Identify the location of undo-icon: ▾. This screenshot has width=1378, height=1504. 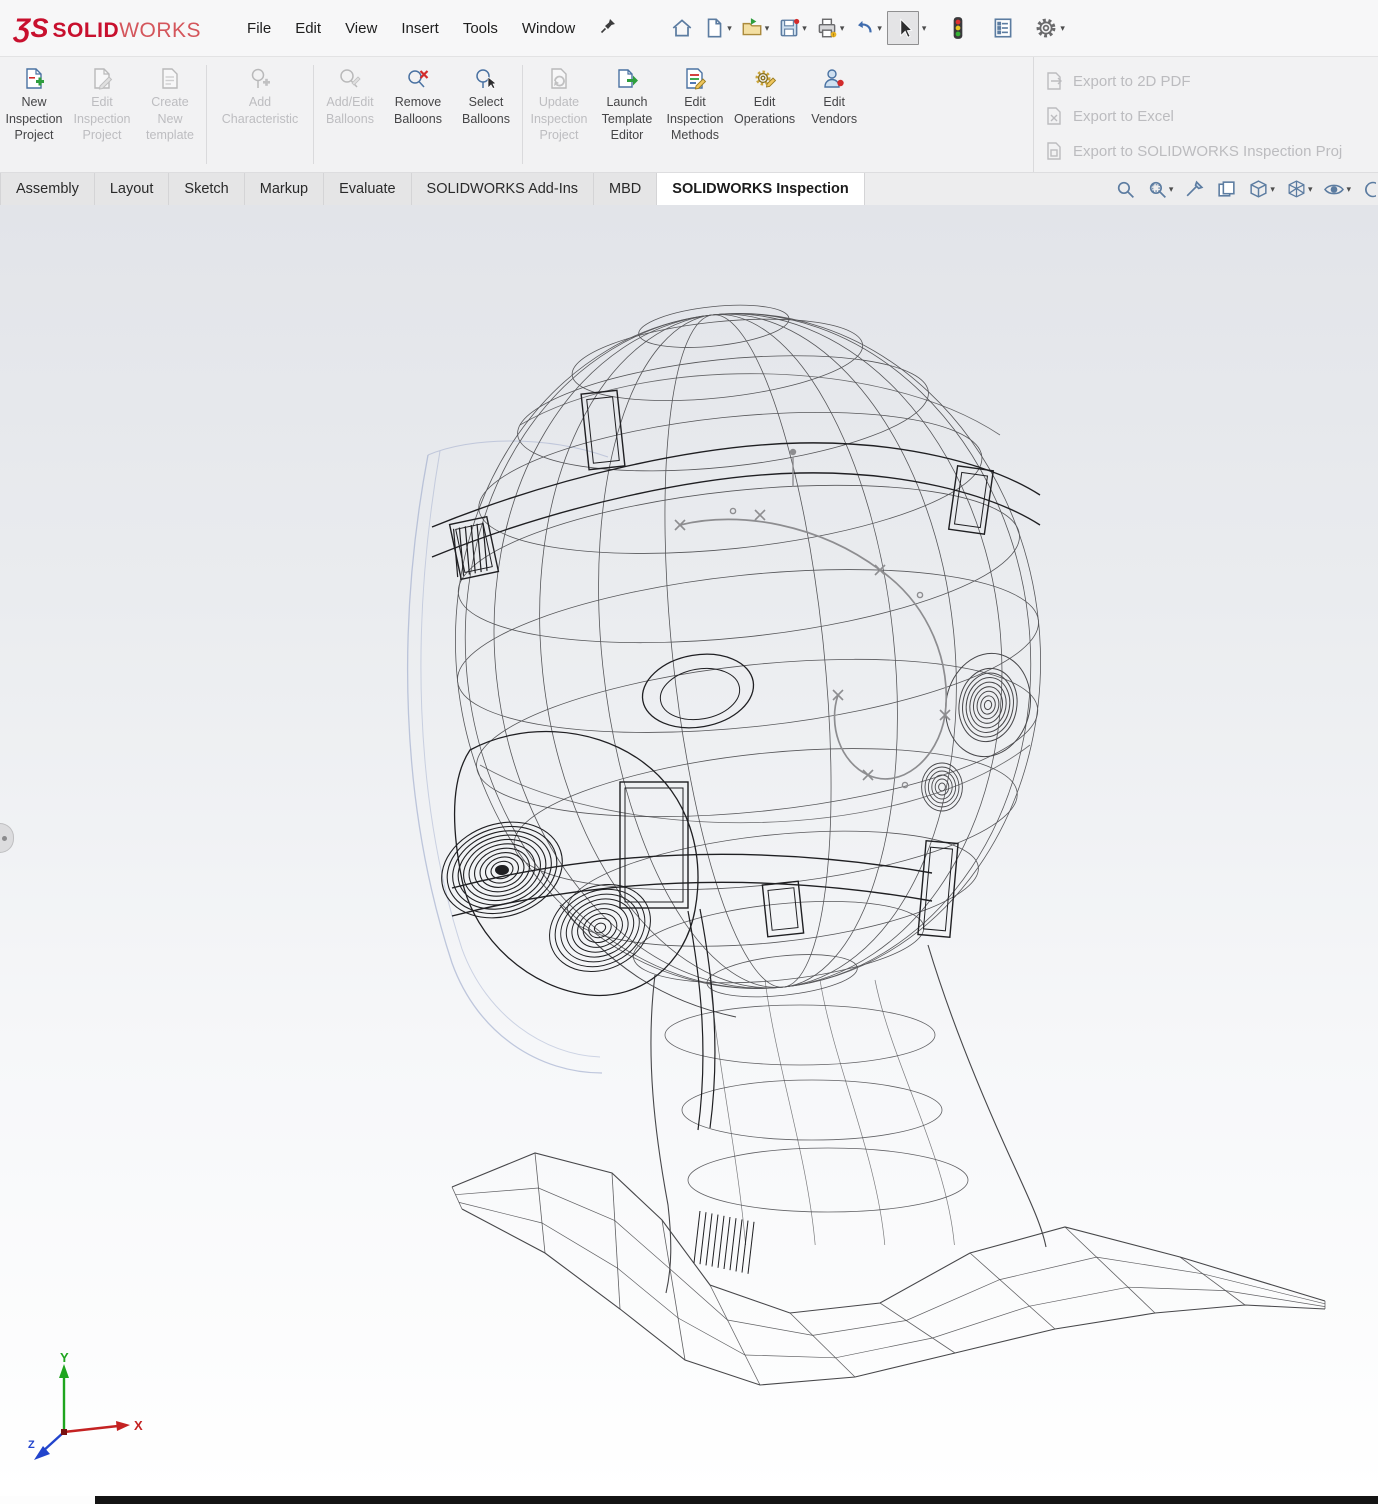
(867, 28).